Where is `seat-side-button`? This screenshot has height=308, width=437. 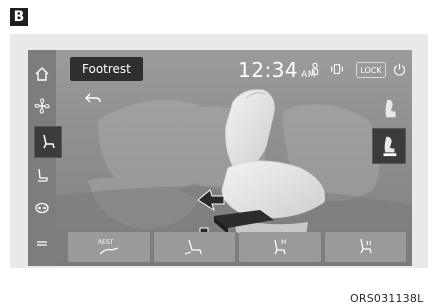
seat-side-button is located at coordinates (390, 109).